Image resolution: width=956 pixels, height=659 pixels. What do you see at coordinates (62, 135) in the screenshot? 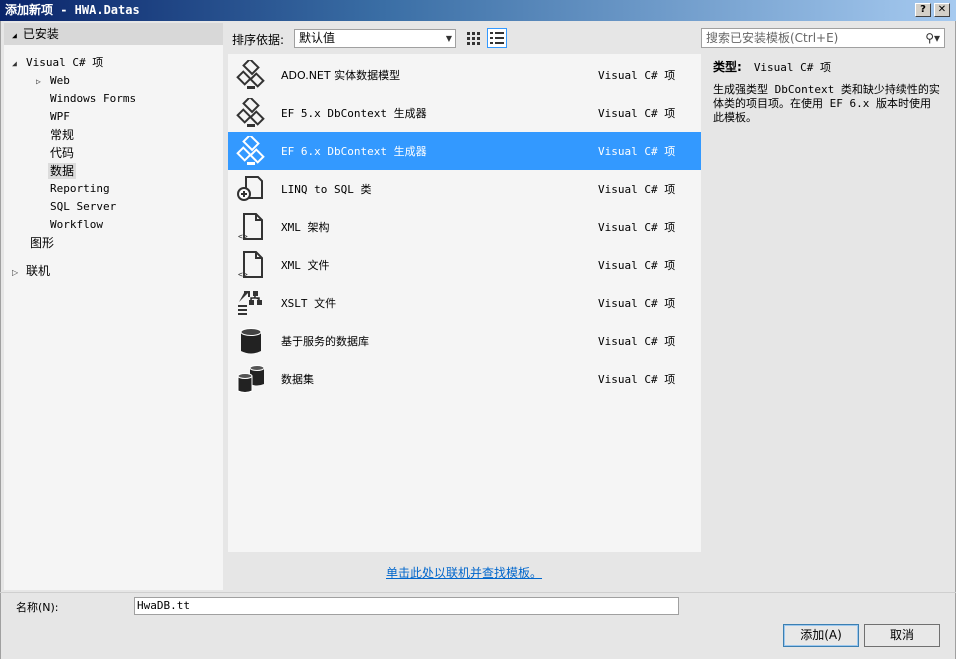
I see `tree-node-general: 常规` at bounding box center [62, 135].